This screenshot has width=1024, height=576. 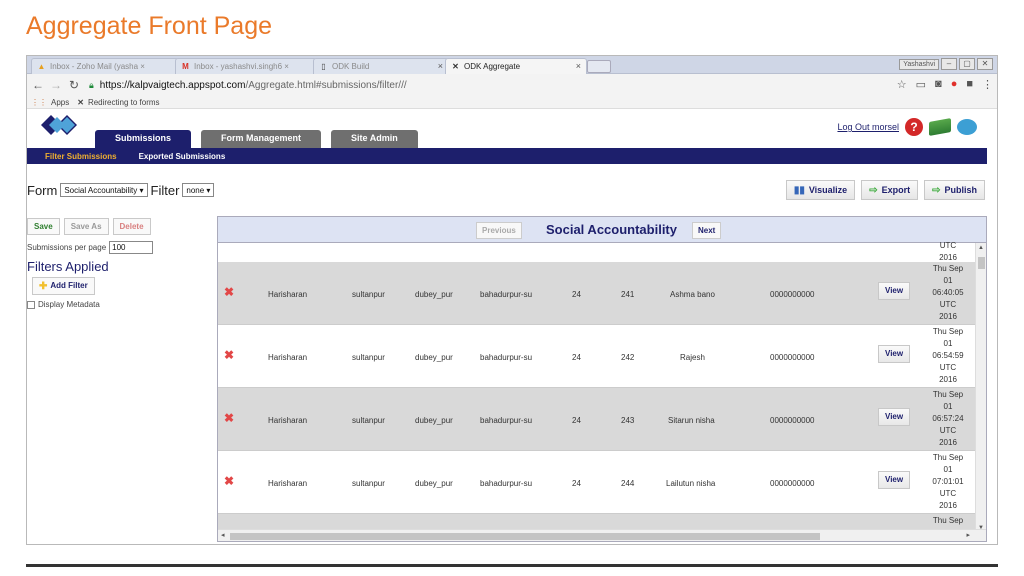 What do you see at coordinates (948, 293) in the screenshot?
I see `submission-date: Thu Sep 01 06:40:05 UTC 2016` at bounding box center [948, 293].